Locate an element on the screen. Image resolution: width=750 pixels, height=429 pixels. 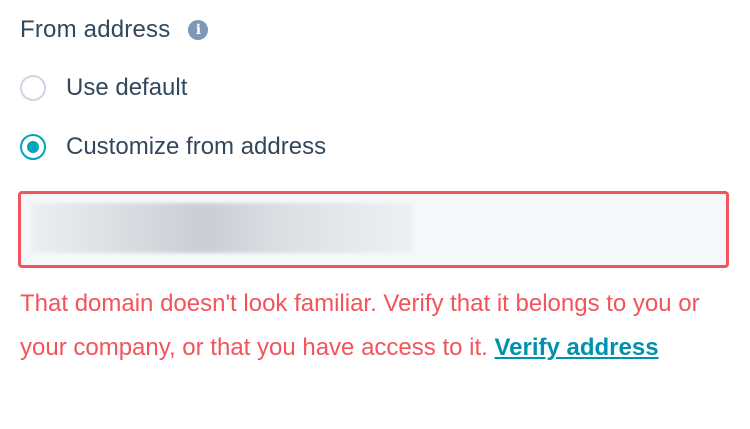
radio-label-use-default: Use default is located at coordinates (127, 87).